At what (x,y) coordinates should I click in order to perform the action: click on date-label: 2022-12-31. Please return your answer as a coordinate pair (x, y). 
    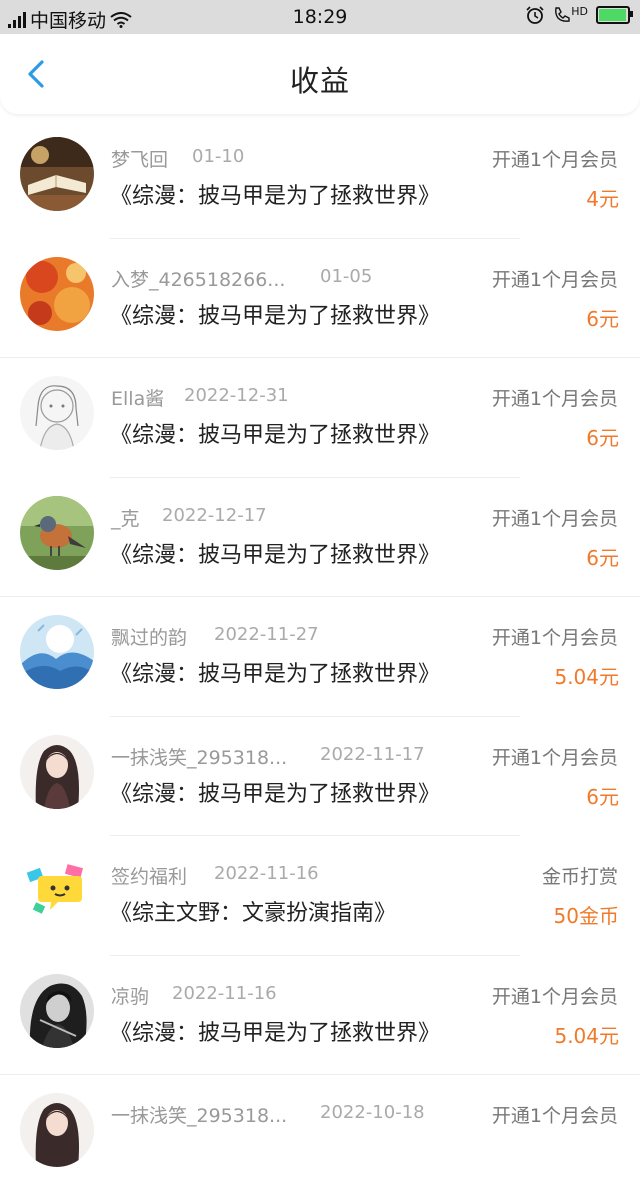
    Looking at the image, I should click on (236, 395).